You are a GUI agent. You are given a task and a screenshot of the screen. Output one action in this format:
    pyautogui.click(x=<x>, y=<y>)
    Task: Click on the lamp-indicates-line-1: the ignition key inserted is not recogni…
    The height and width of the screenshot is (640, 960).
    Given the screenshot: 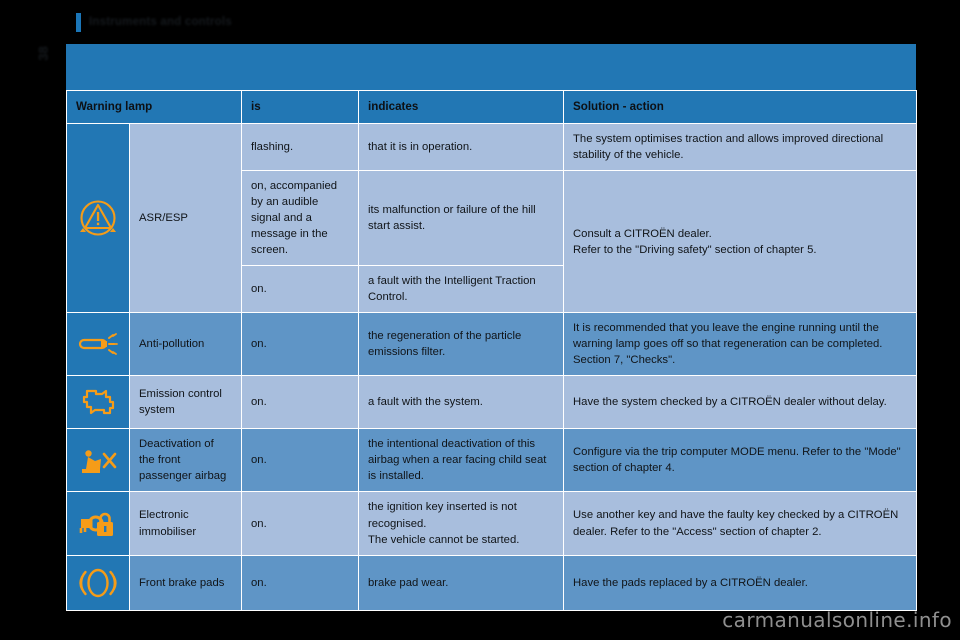 What is the action you would take?
    pyautogui.click(x=442, y=515)
    